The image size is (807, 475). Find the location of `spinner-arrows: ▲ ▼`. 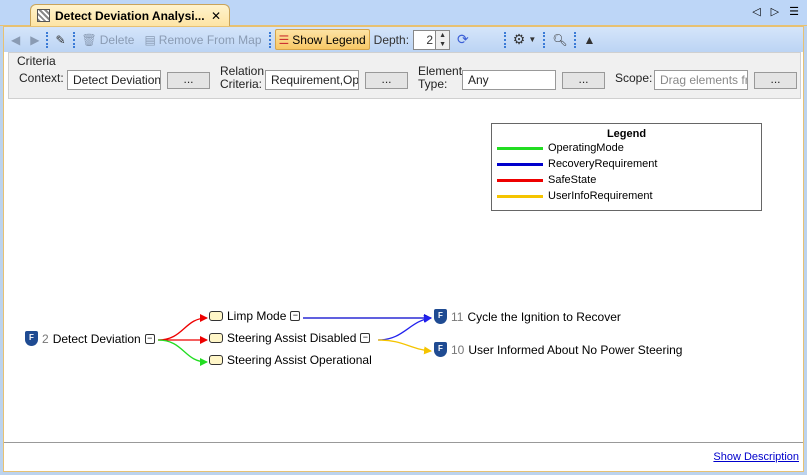

spinner-arrows: ▲ ▼ is located at coordinates (442, 39).